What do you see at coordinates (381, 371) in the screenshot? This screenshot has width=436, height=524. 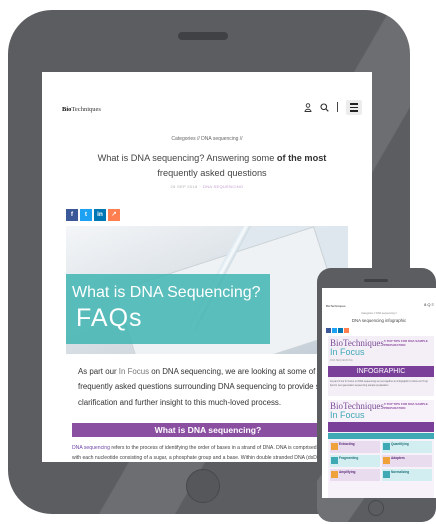 I see `infographic-banner: INFOGRAPHIC` at bounding box center [381, 371].